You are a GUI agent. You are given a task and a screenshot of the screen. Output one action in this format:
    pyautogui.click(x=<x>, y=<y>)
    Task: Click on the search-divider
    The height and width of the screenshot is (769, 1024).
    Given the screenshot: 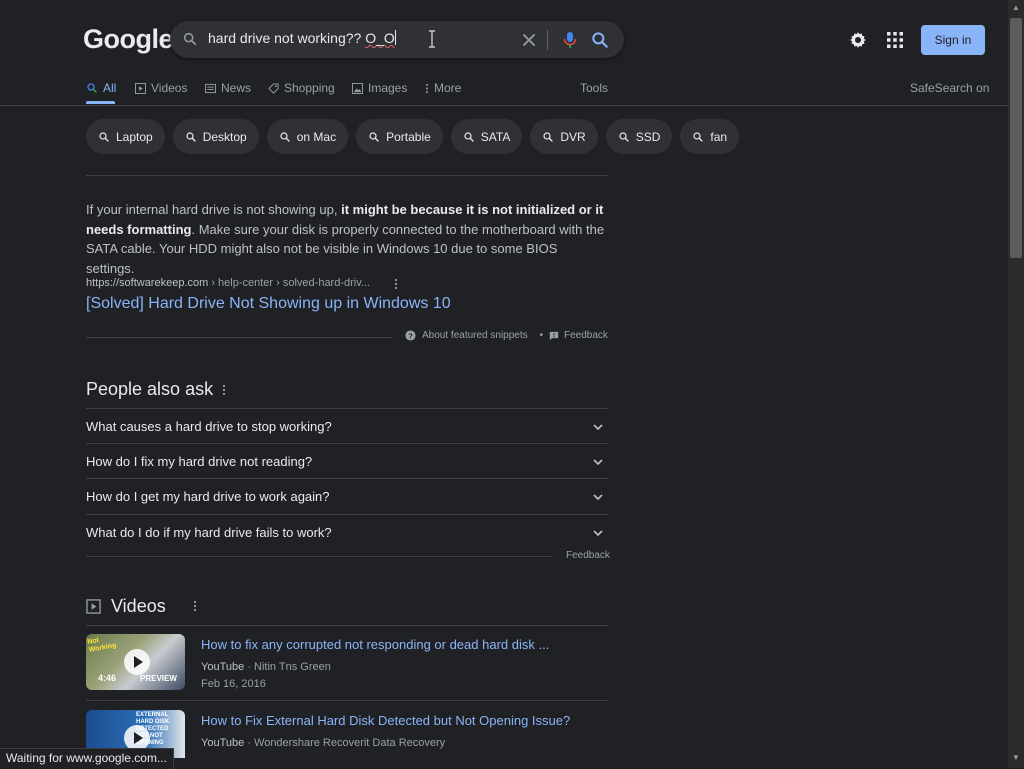 What is the action you would take?
    pyautogui.click(x=547, y=40)
    